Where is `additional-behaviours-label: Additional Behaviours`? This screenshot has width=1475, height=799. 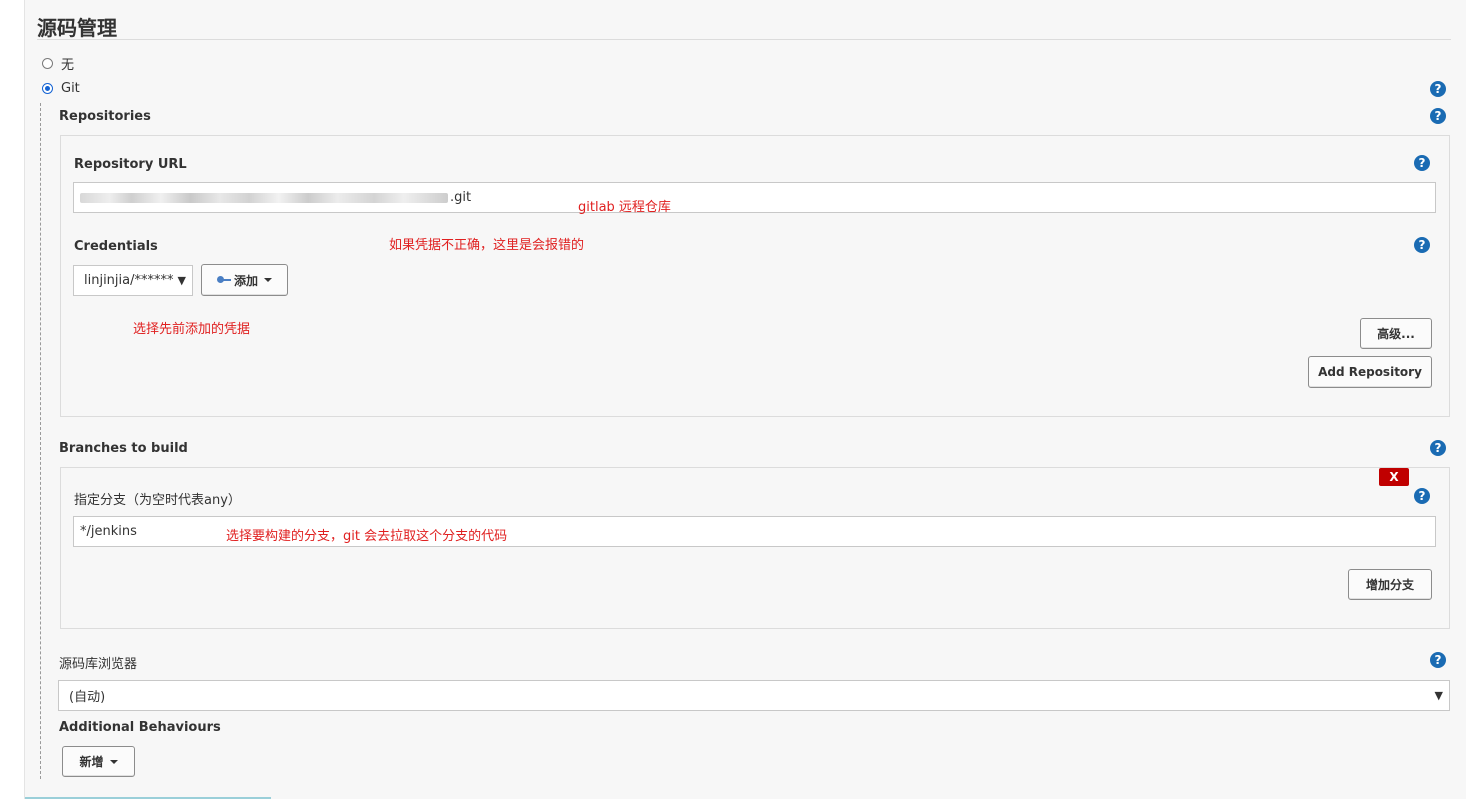
additional-behaviours-label: Additional Behaviours is located at coordinates (140, 727).